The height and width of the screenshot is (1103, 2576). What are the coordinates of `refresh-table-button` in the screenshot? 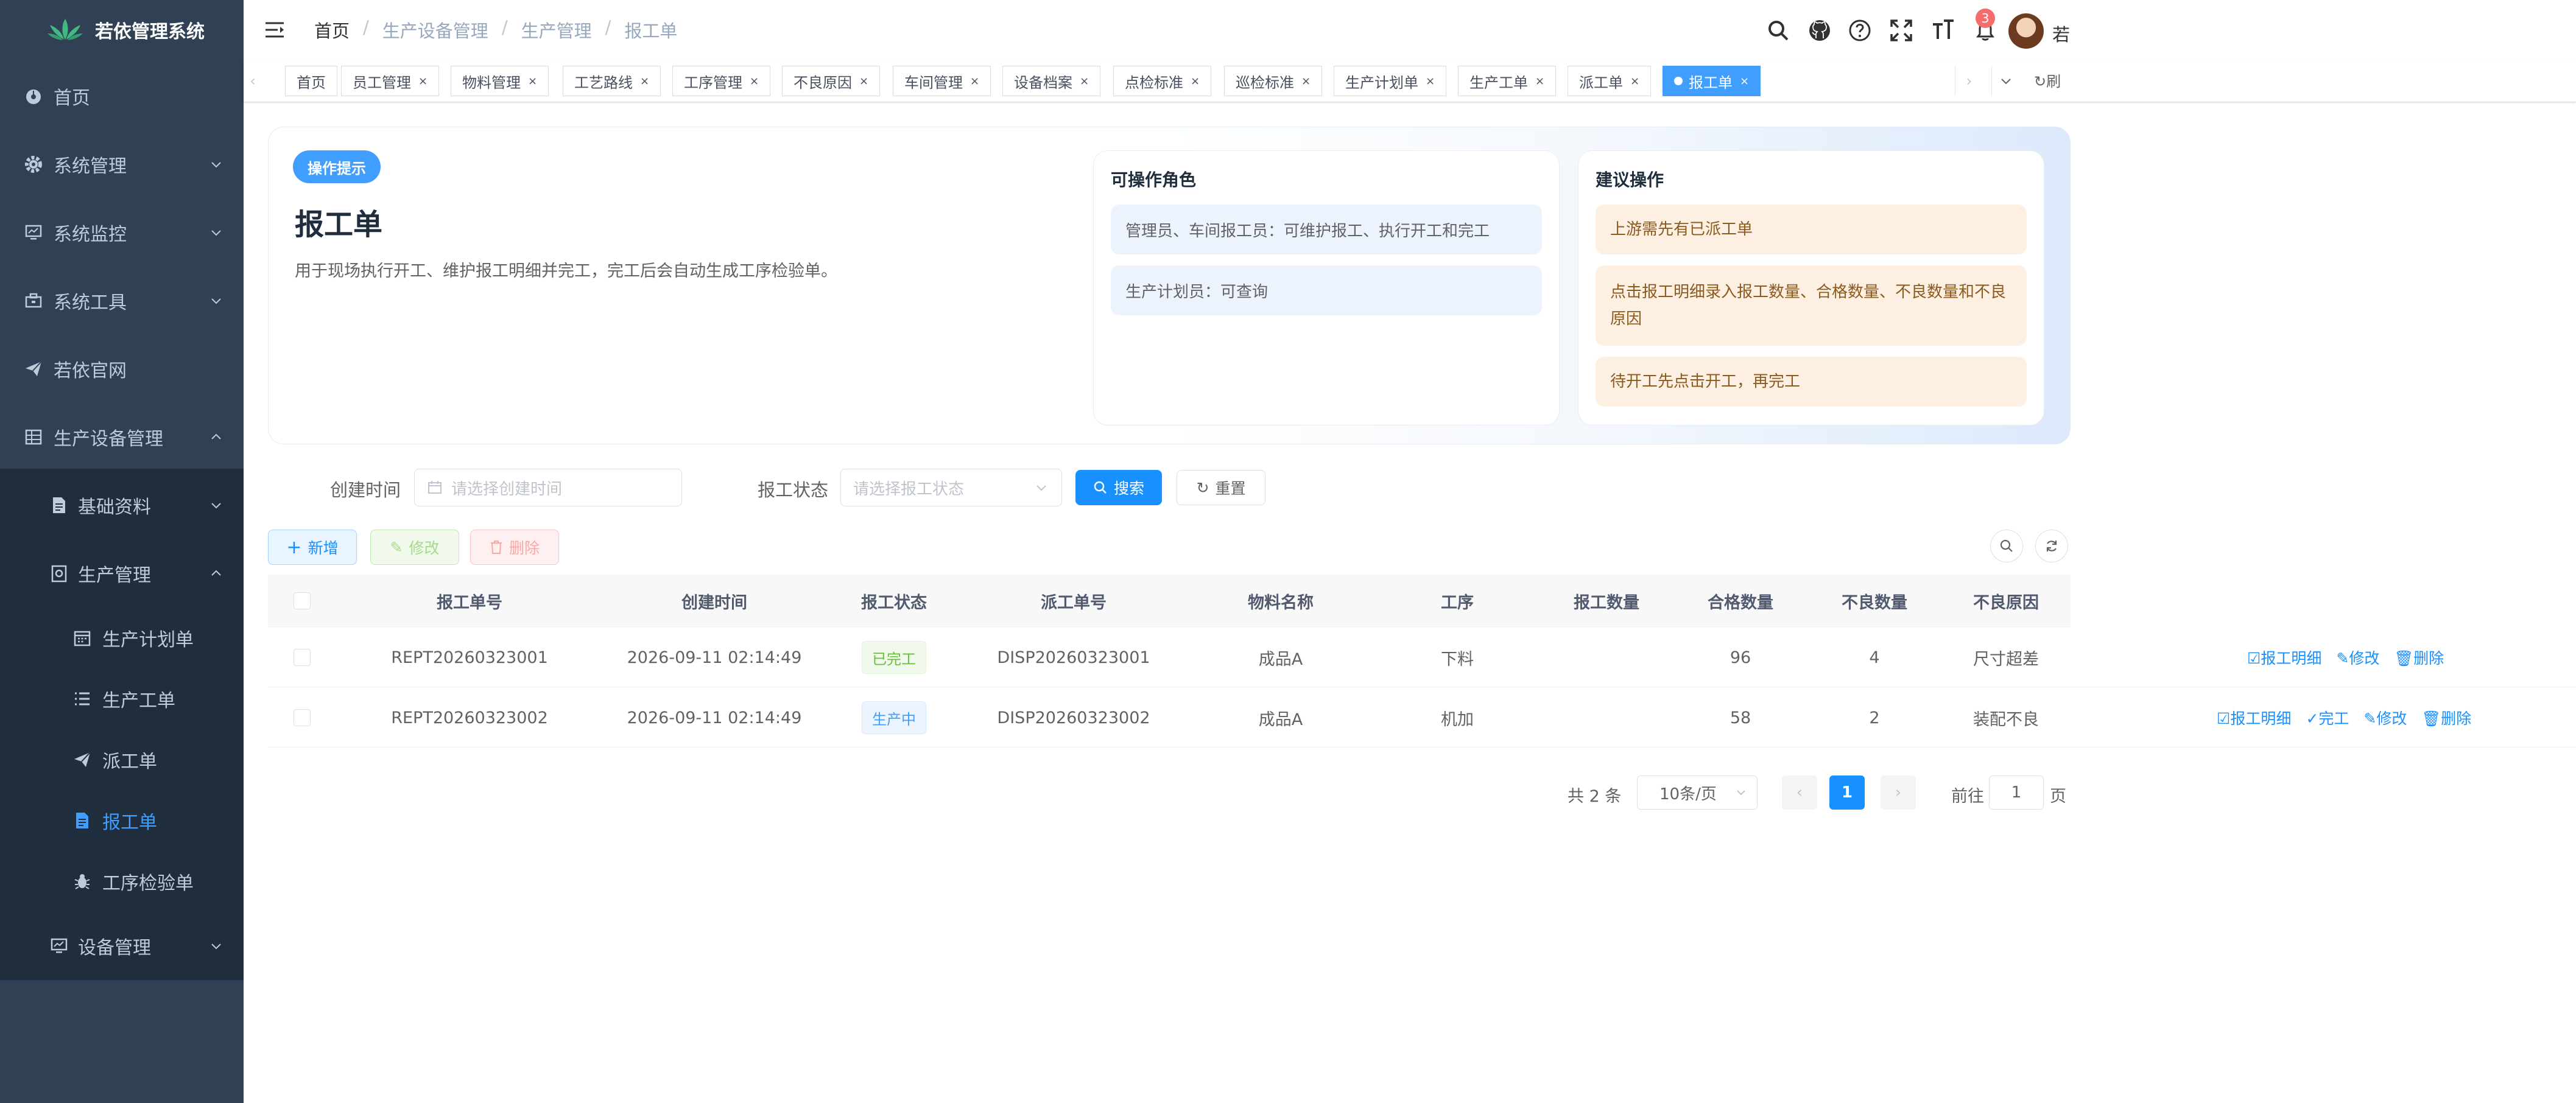 It's located at (2051, 546).